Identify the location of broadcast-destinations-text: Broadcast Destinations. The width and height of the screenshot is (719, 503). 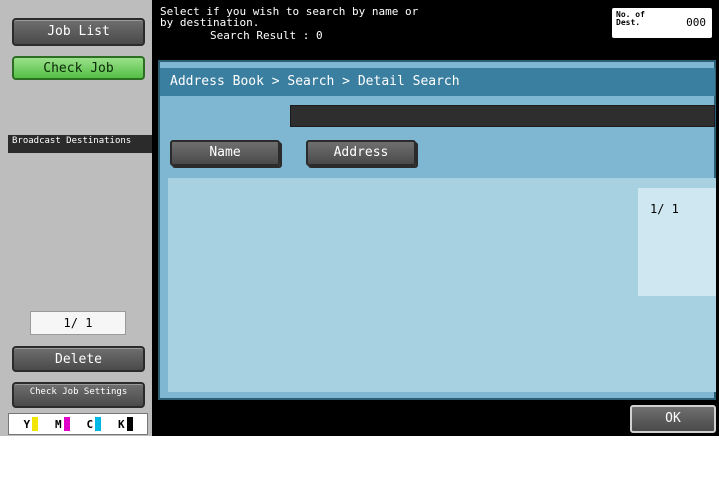
(72, 141).